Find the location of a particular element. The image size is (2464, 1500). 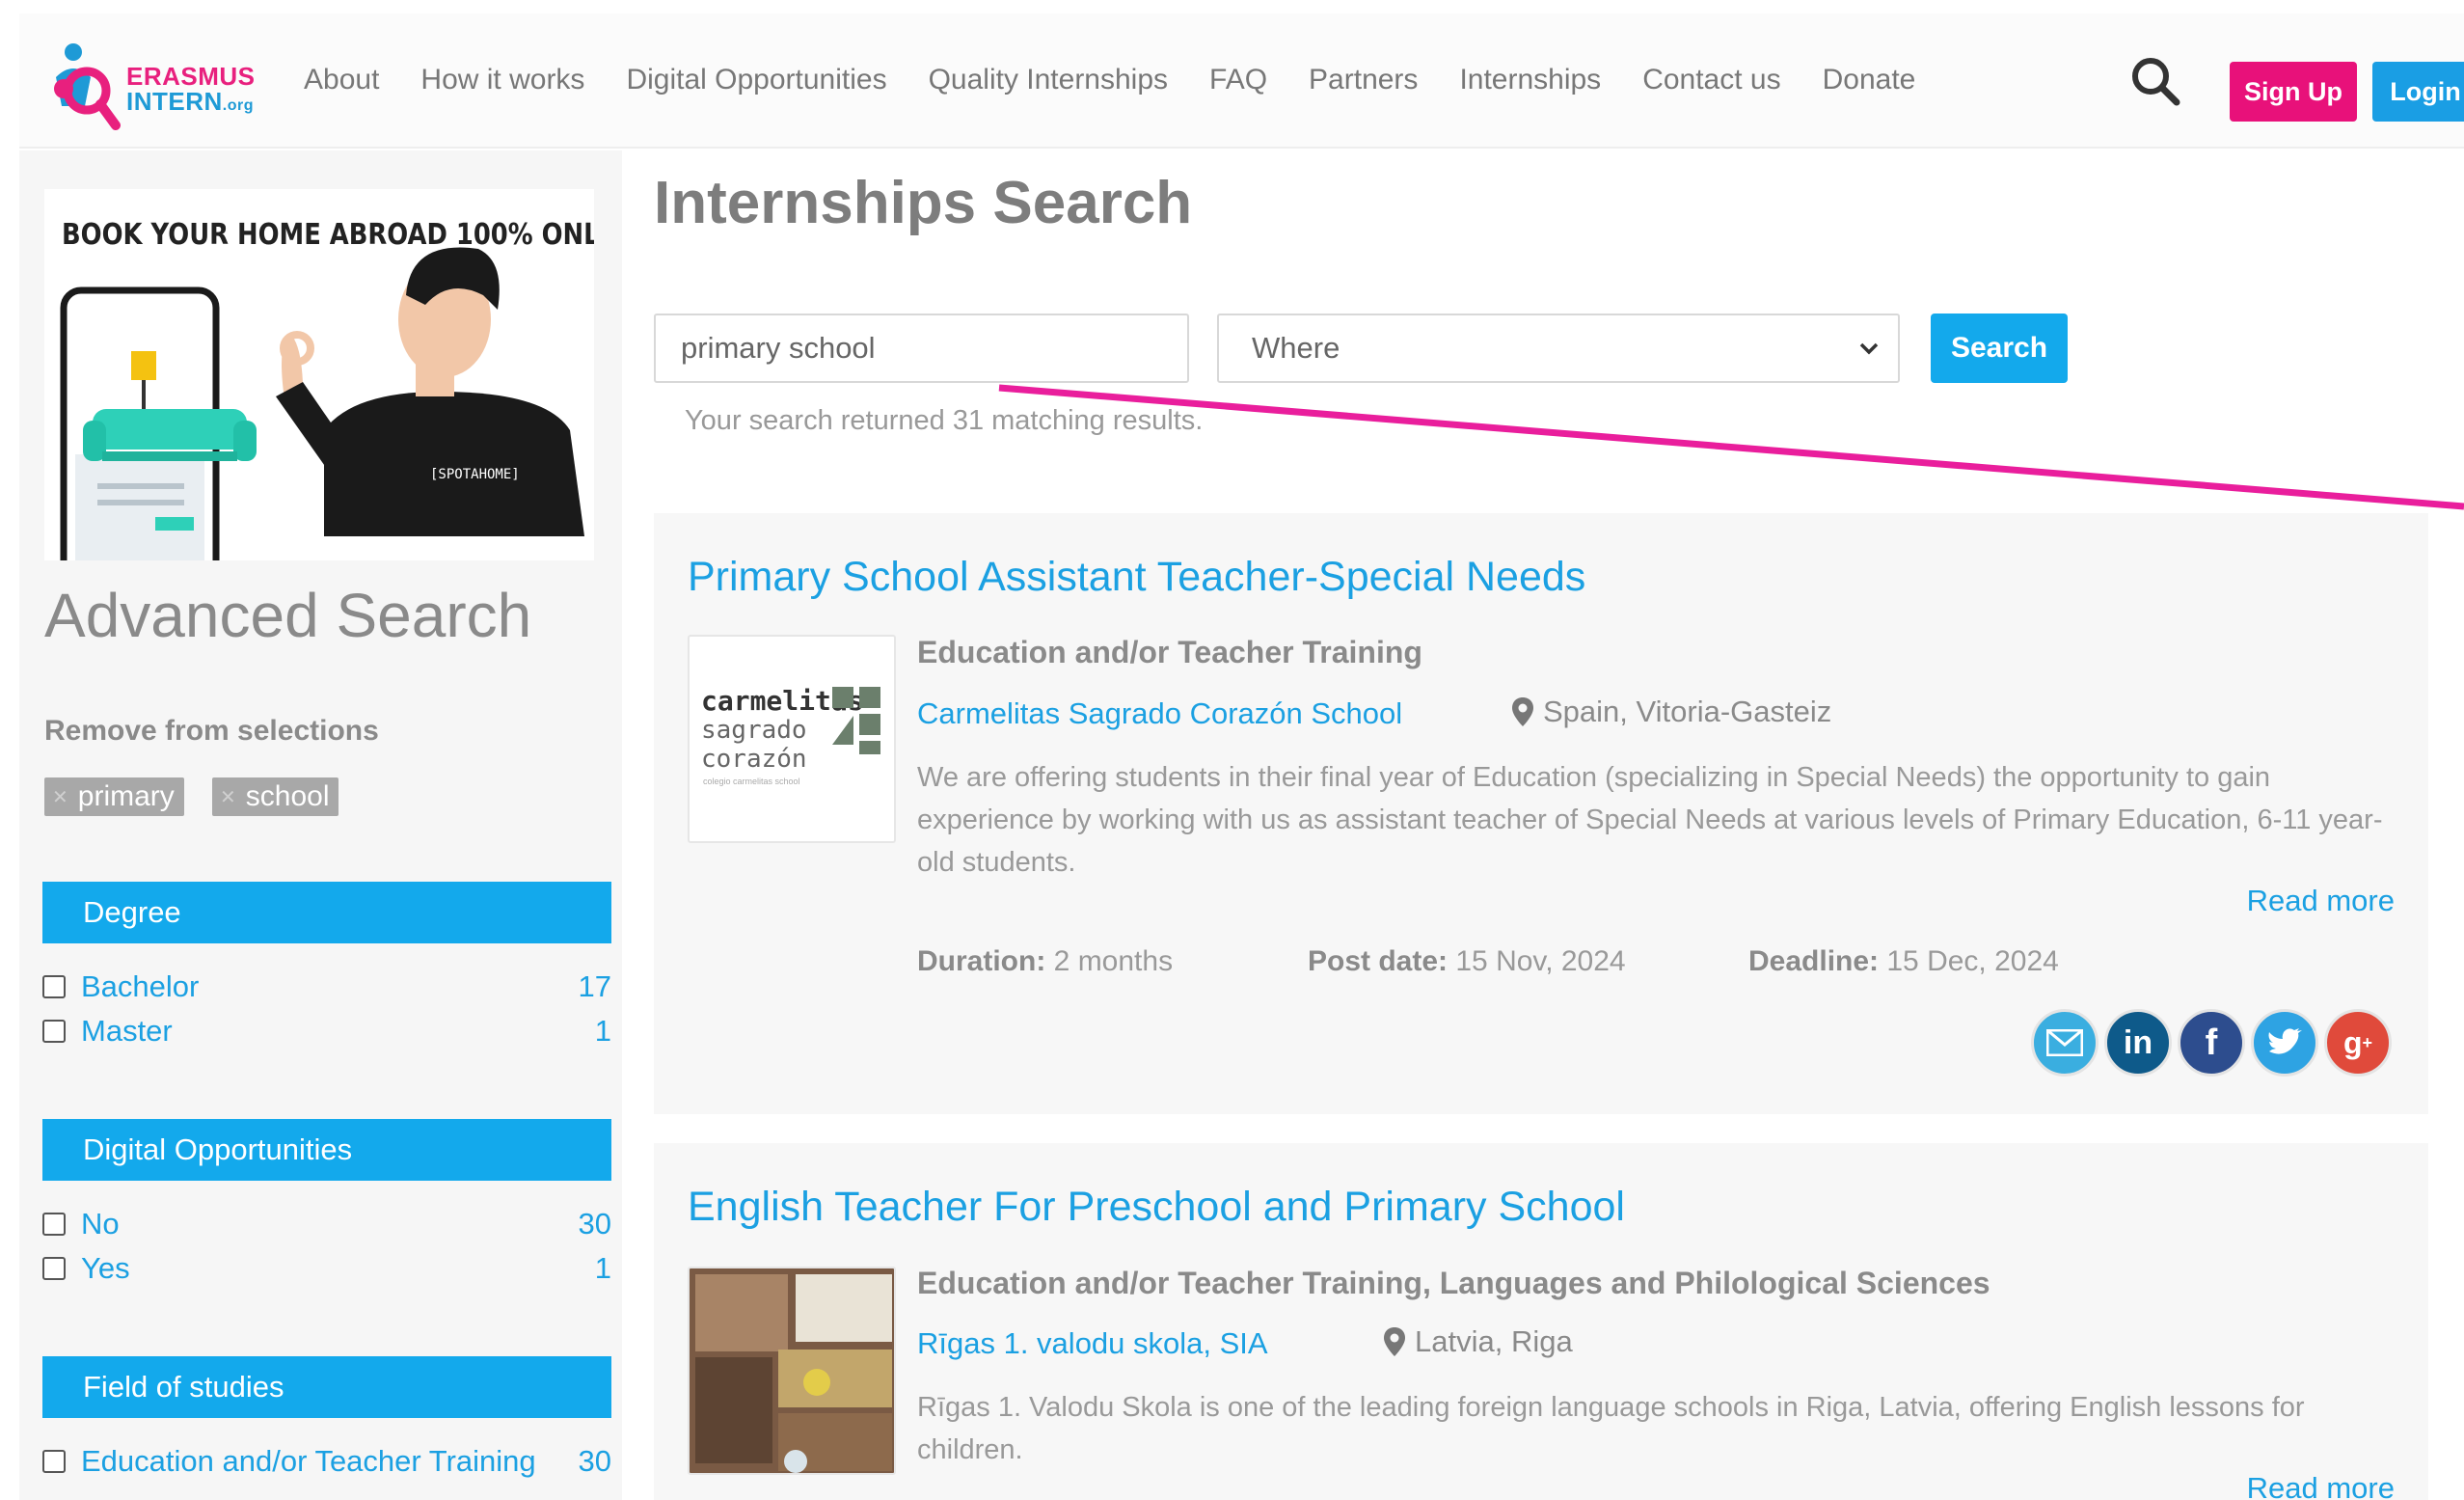

logo-line: colegio carmelitas school is located at coordinates (751, 781).